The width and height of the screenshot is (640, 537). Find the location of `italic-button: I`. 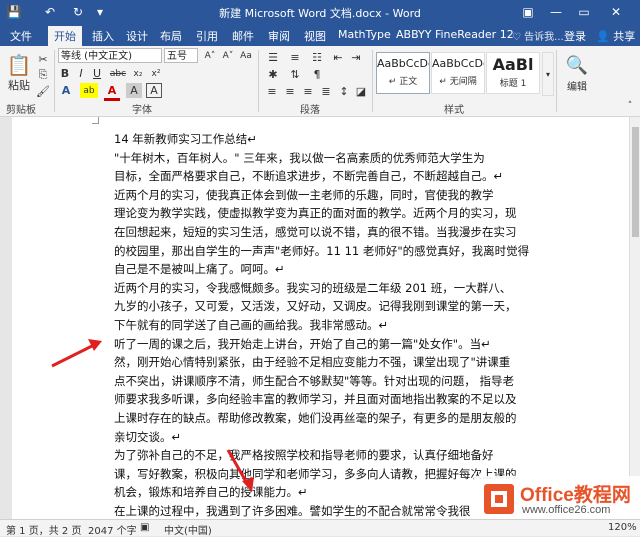

italic-button: I is located at coordinates (81, 73).